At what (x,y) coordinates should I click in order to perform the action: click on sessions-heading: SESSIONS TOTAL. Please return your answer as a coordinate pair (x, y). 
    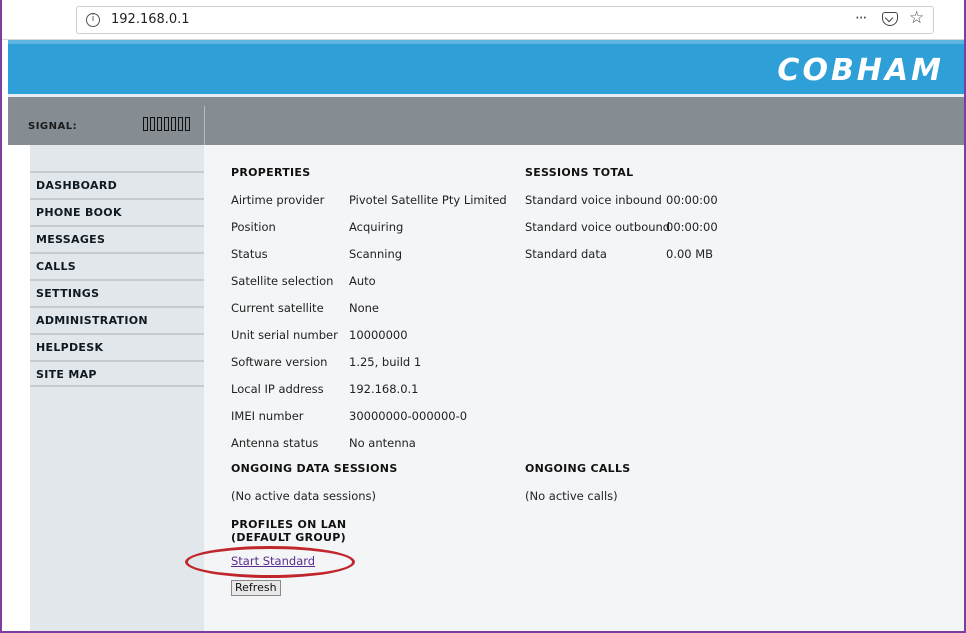
    Looking at the image, I should click on (579, 172).